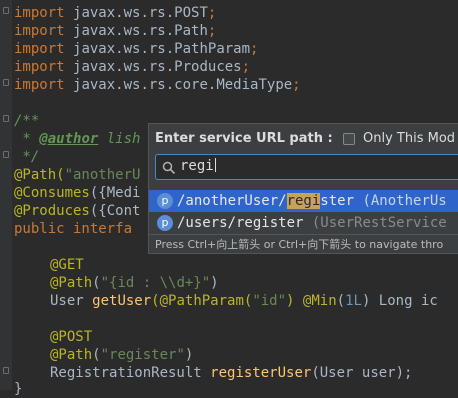 This screenshot has height=398, width=458. I want to click on closing-brace-line: }, so click(18, 389).